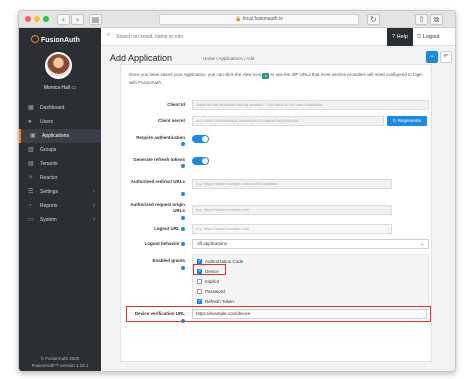  I want to click on checkbox-refresh-token, so click(199, 301).